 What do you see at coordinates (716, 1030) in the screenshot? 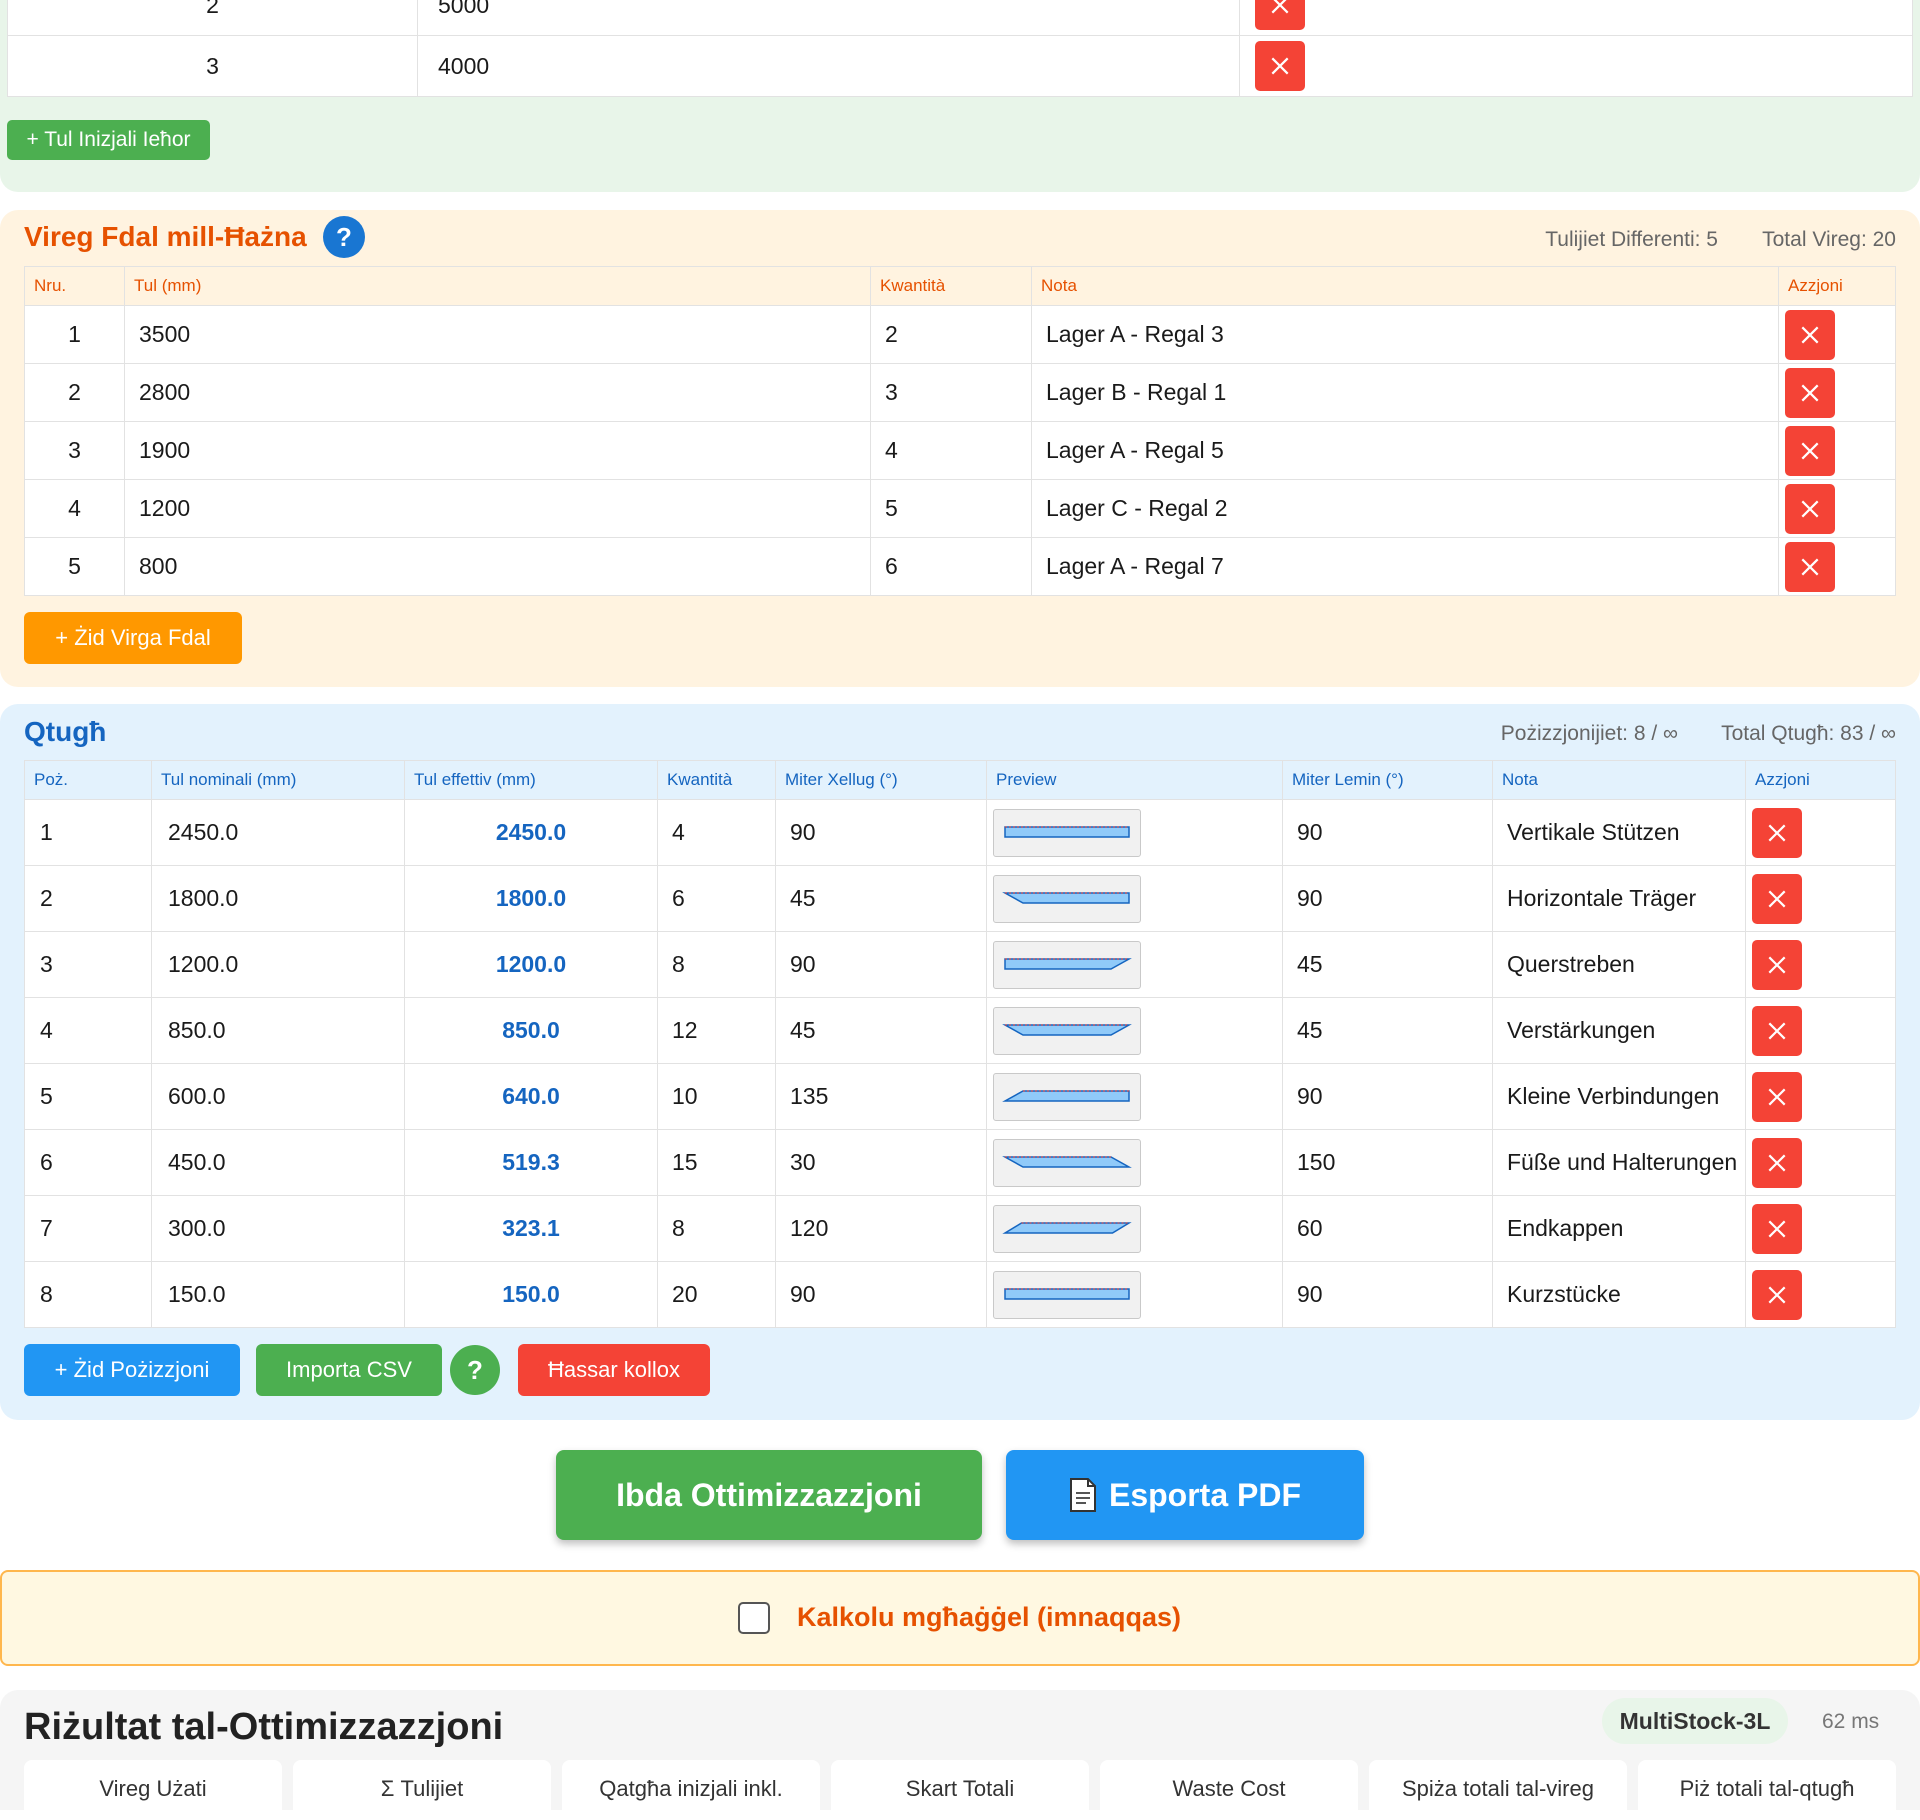
I see `quantity-cell: 12` at bounding box center [716, 1030].